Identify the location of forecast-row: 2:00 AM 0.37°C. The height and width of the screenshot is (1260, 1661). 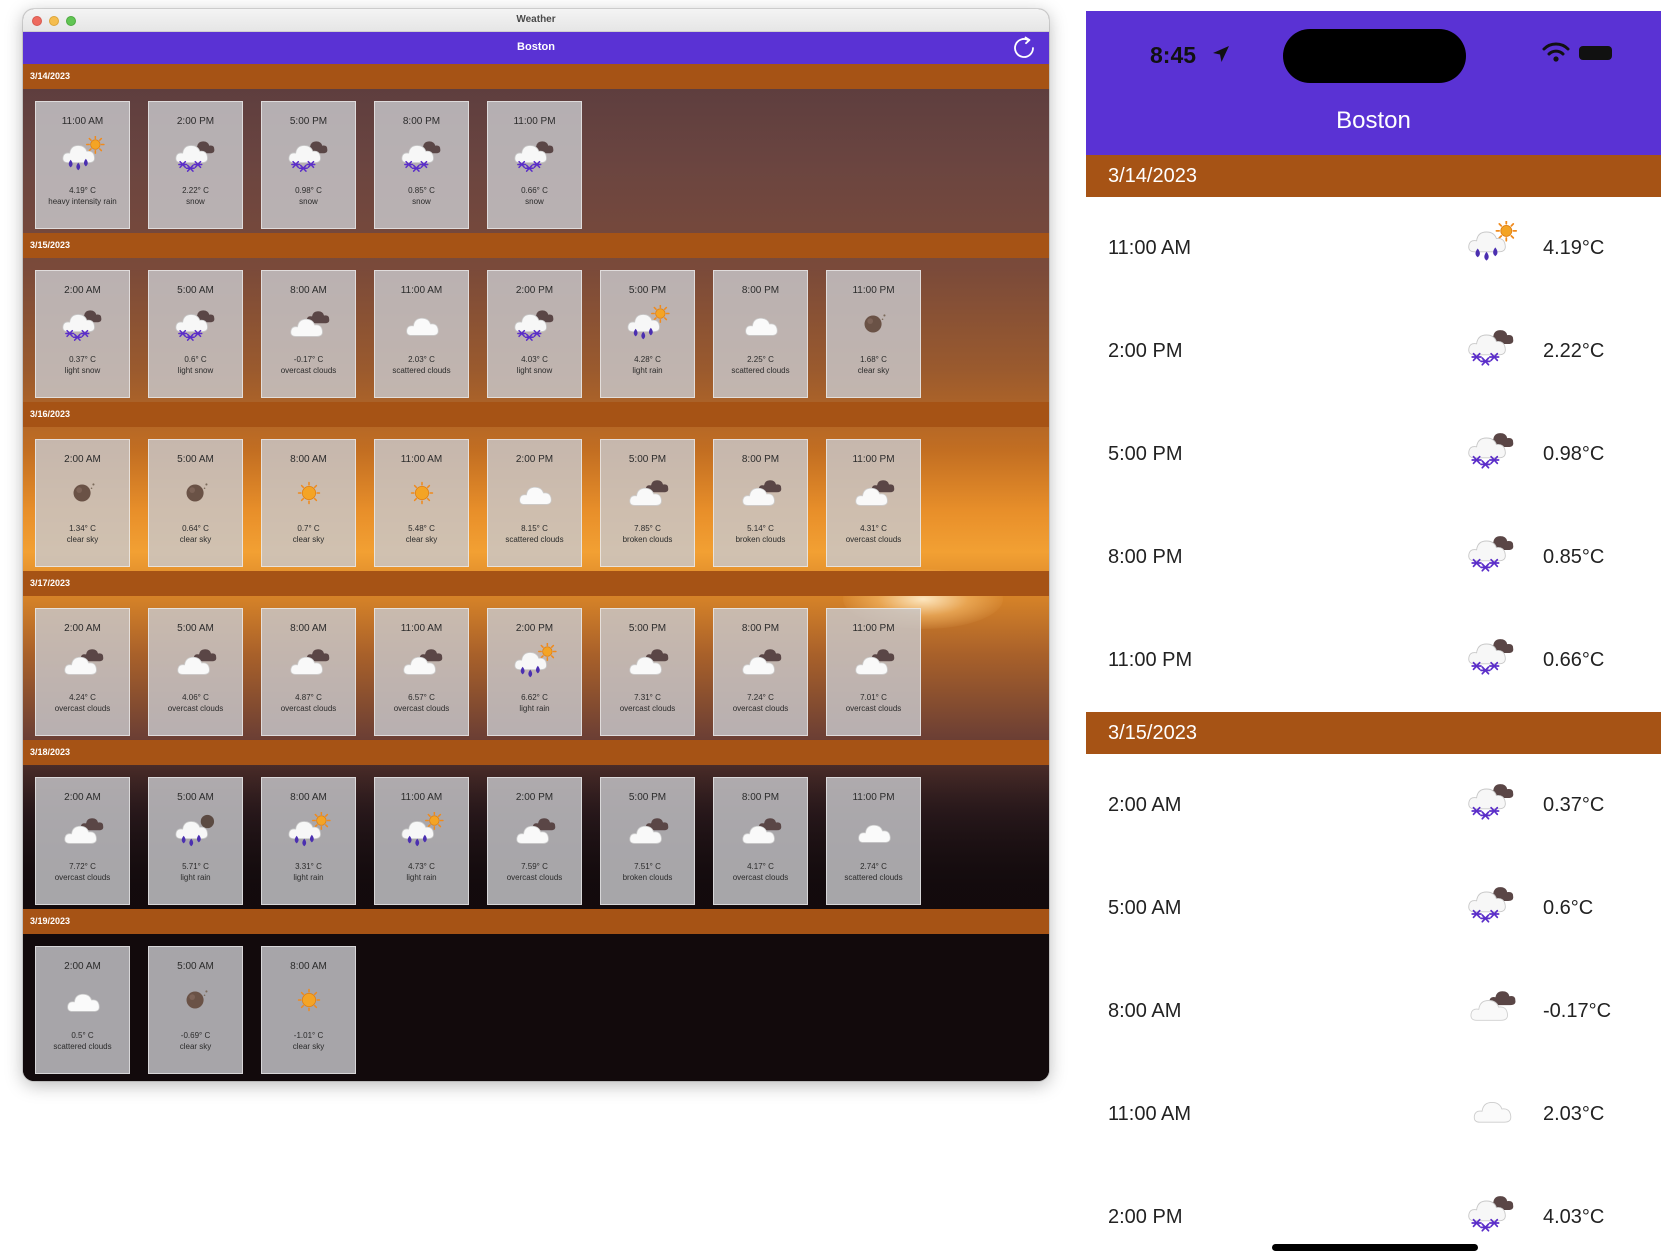
(1373, 805).